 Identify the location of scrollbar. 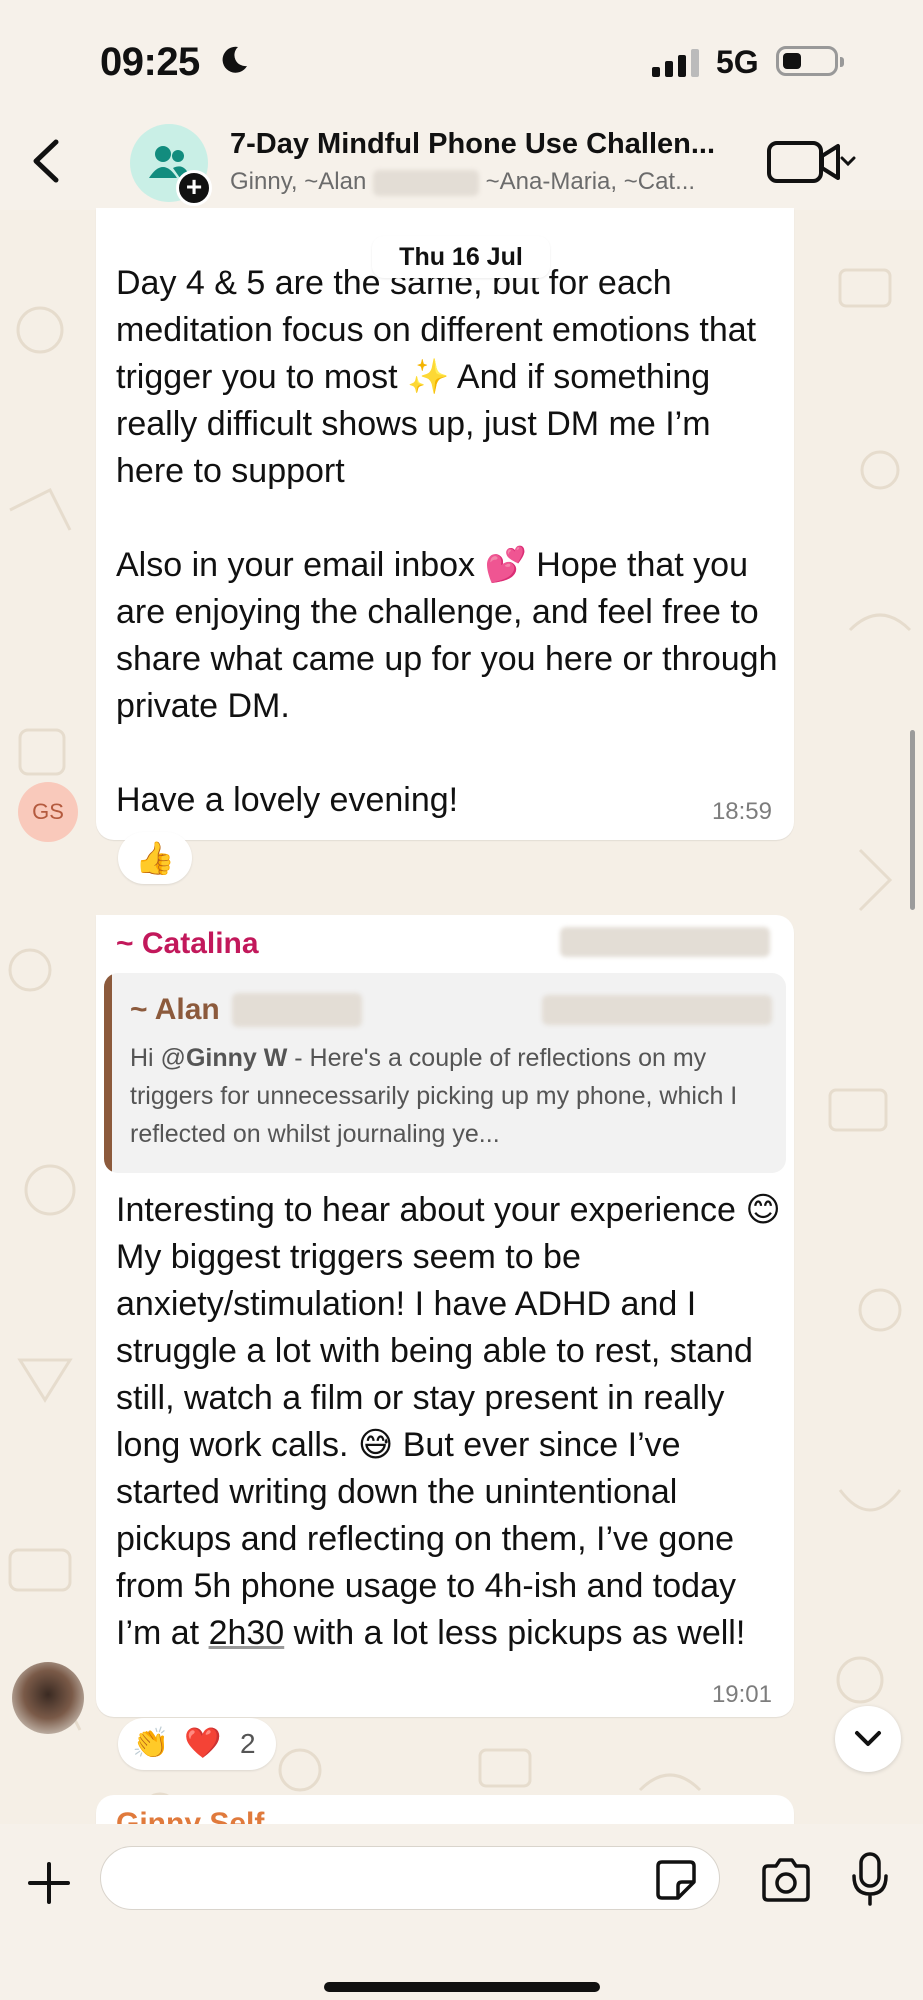
(912, 820).